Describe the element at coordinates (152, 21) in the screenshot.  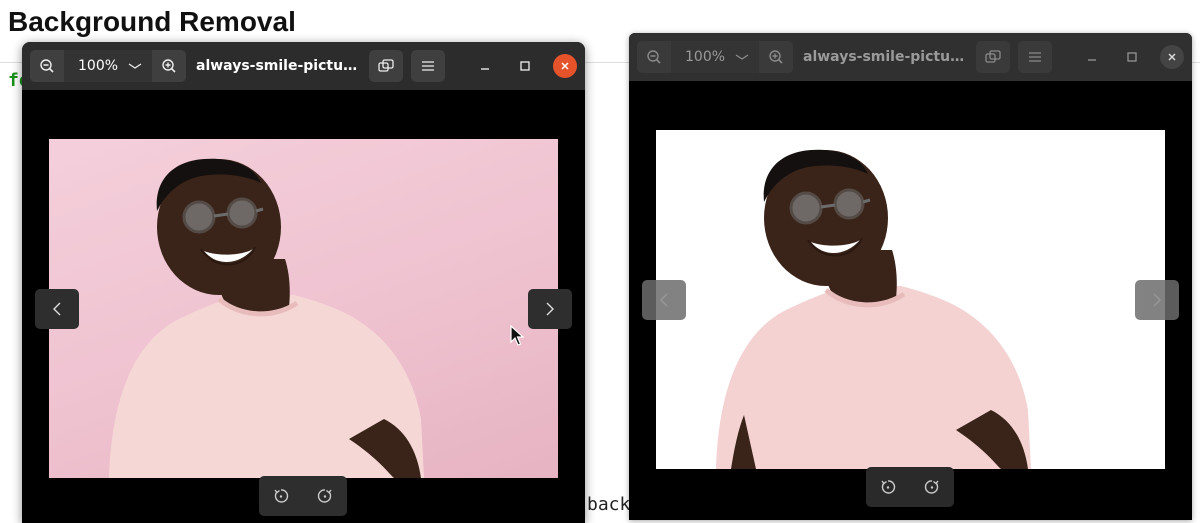
I see `page-title: Background Removal` at that location.